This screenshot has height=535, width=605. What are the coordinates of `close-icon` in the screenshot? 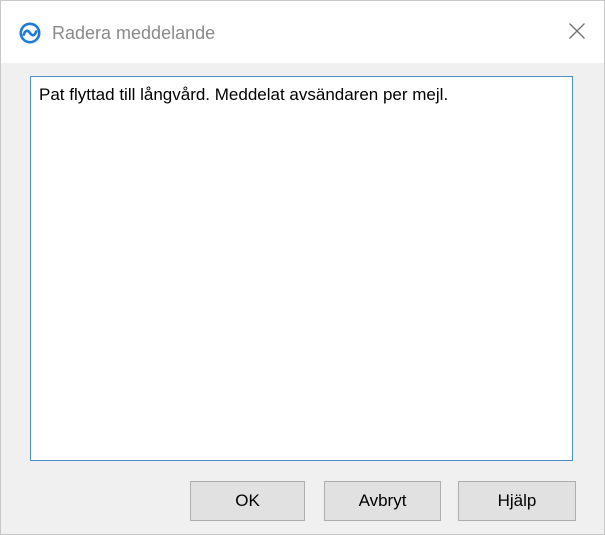 It's located at (577, 33).